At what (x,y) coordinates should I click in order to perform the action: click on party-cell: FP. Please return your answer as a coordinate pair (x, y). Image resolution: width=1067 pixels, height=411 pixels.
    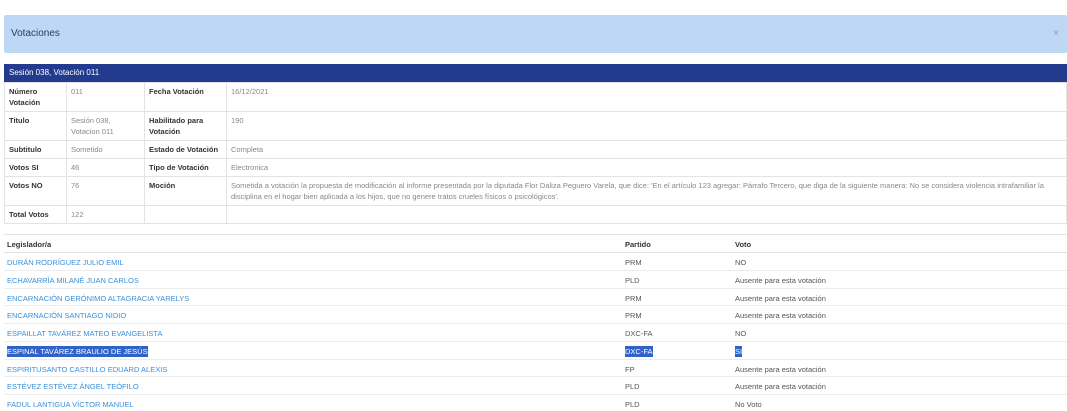
    Looking at the image, I should click on (630, 369).